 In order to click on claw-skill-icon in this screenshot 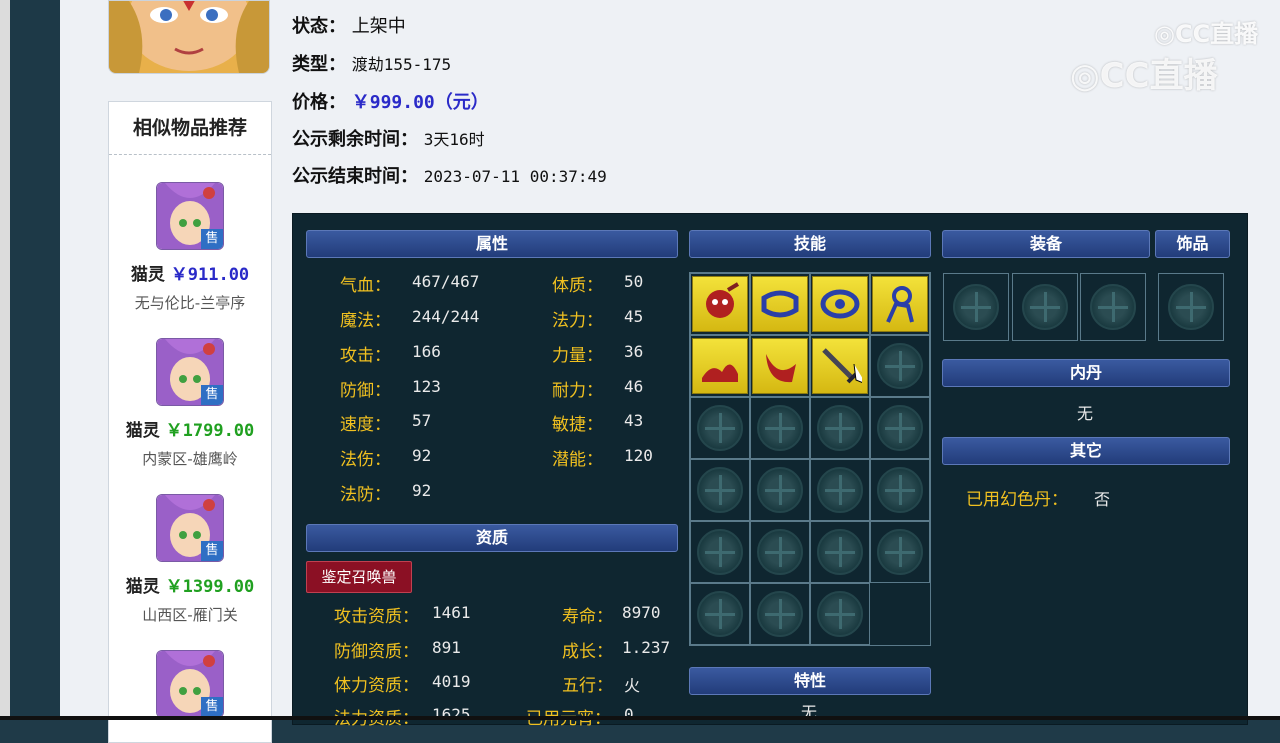, I will do `click(780, 366)`.